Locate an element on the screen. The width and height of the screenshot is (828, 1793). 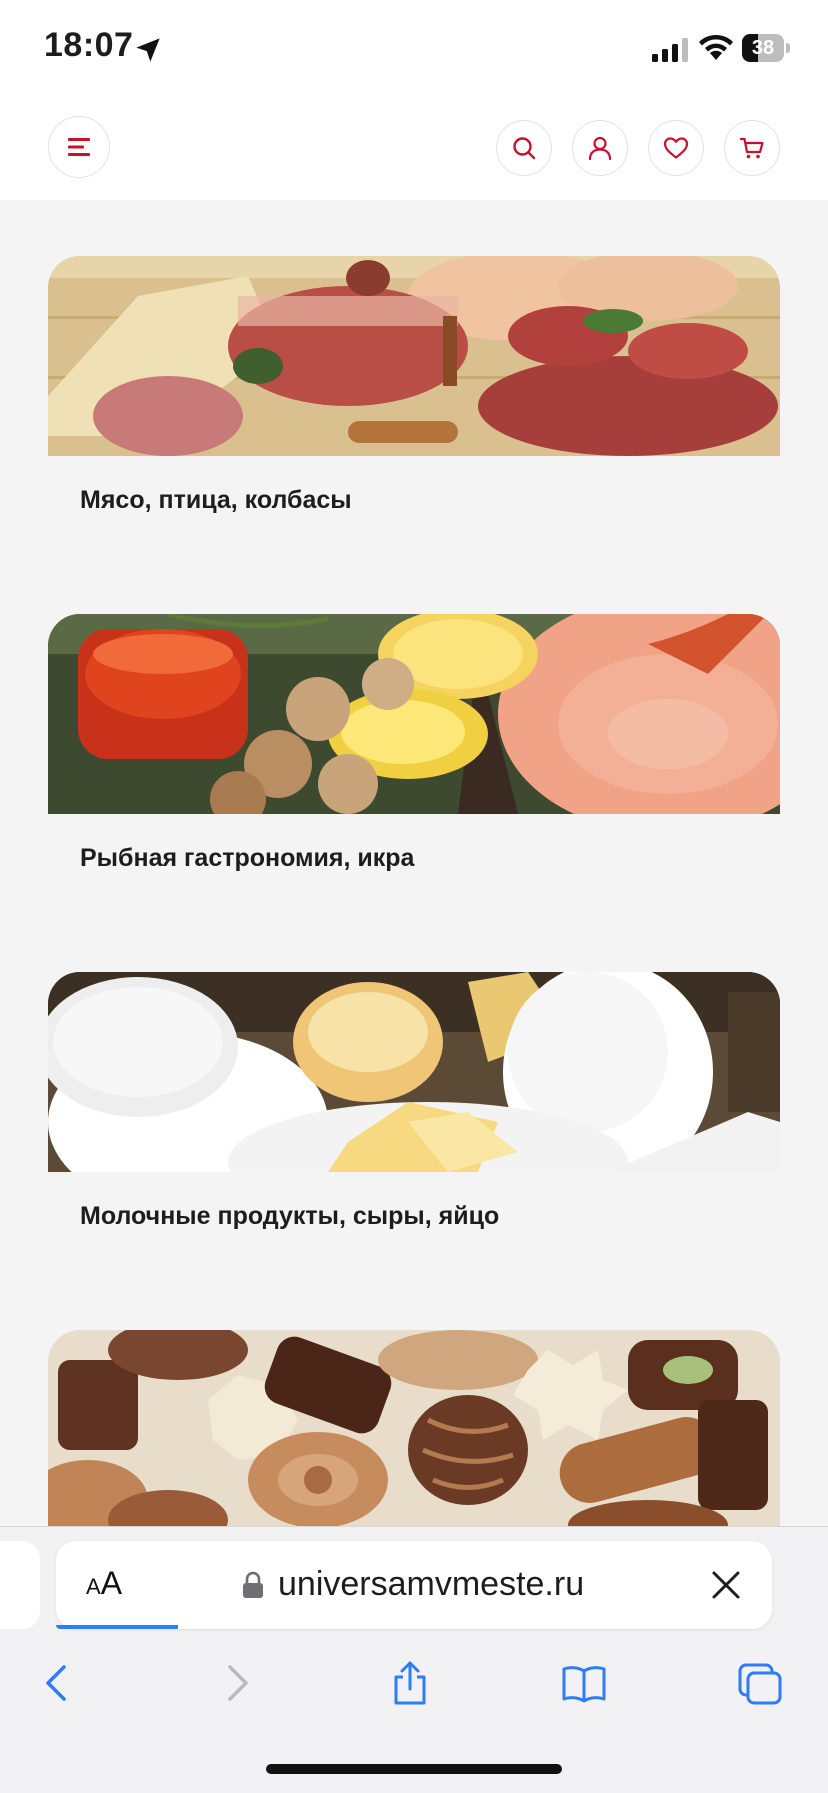
safari-toolbar is located at coordinates (414, 1687).